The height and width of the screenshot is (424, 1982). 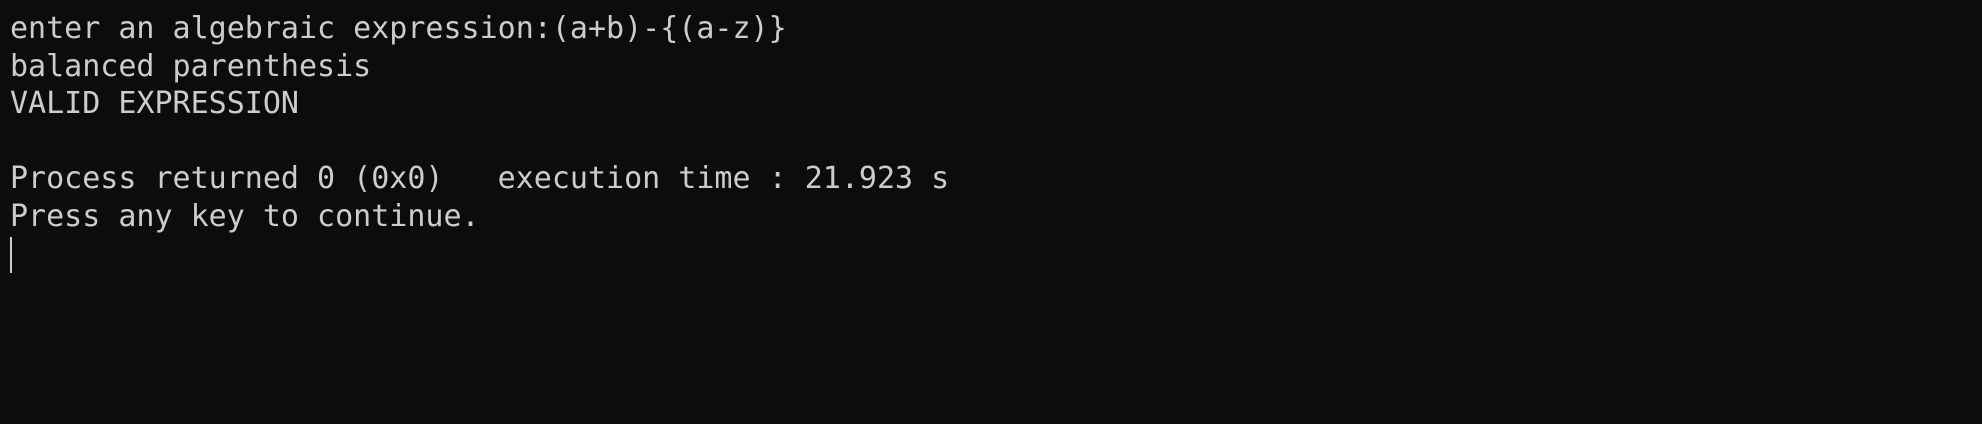 I want to click on validity-result-line: VALID EXPRESSION, so click(x=154, y=103).